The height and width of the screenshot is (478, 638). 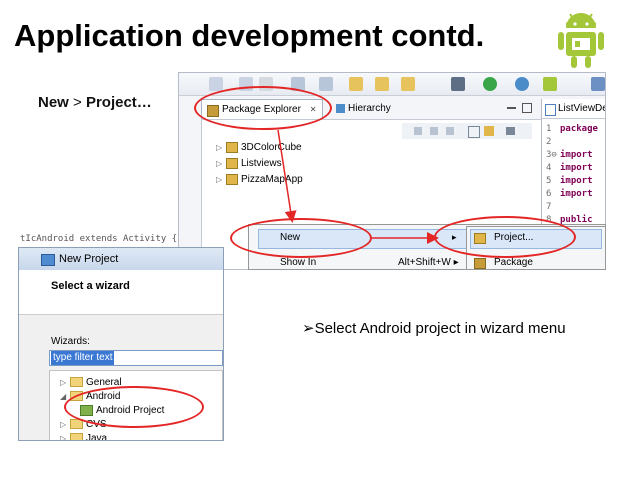 What do you see at coordinates (287, 176) in the screenshot?
I see `arrow-to-new` at bounding box center [287, 176].